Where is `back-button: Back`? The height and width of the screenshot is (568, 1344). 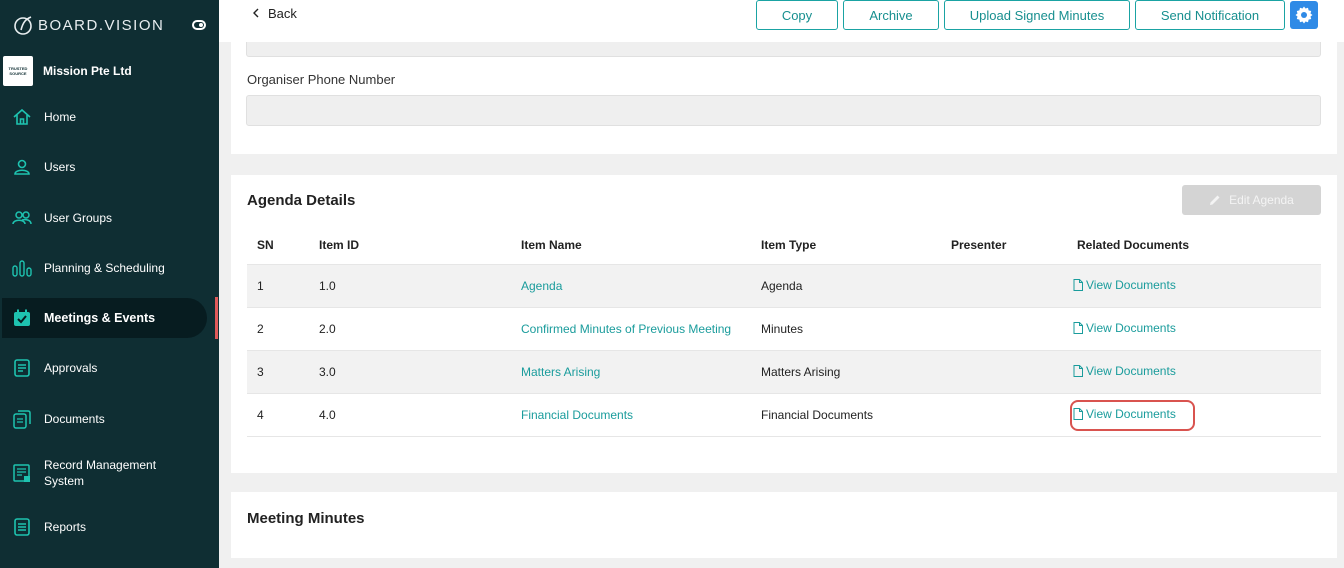
back-button: Back is located at coordinates (274, 13).